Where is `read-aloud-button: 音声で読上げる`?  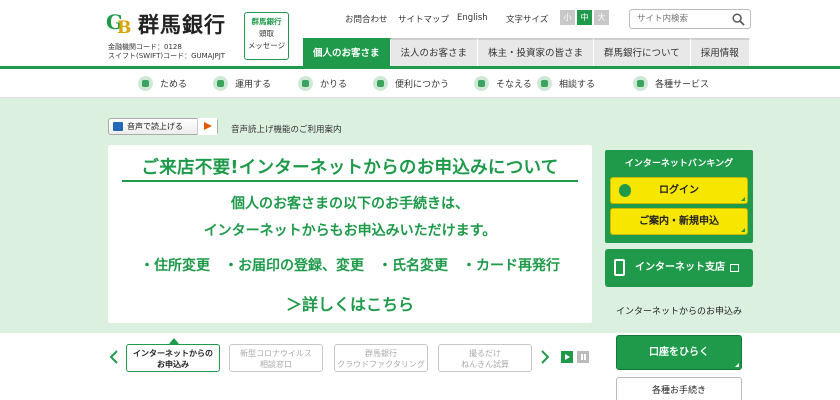
read-aloud-button: 音声で読上げる is located at coordinates (163, 126).